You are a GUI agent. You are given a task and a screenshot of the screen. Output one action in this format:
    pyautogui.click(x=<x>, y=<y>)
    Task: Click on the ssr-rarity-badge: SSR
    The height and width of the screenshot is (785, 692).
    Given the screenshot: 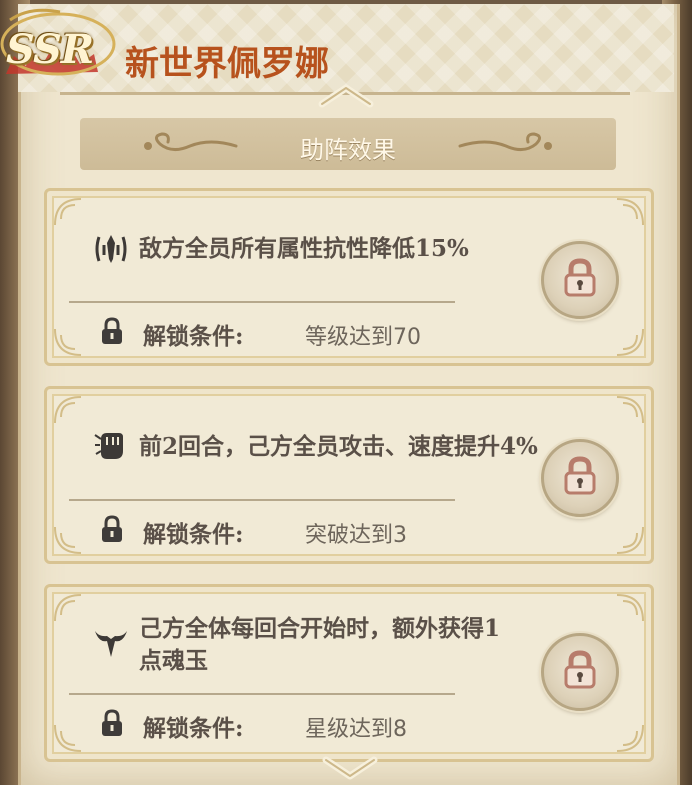 What is the action you would take?
    pyautogui.click(x=60, y=45)
    